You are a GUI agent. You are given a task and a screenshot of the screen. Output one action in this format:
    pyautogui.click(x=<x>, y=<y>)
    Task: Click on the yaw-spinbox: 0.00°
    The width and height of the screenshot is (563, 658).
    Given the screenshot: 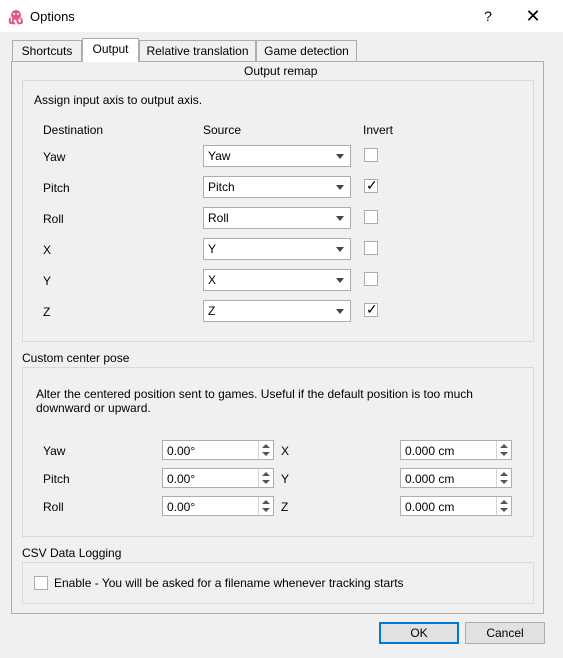 What is the action you would take?
    pyautogui.click(x=218, y=450)
    